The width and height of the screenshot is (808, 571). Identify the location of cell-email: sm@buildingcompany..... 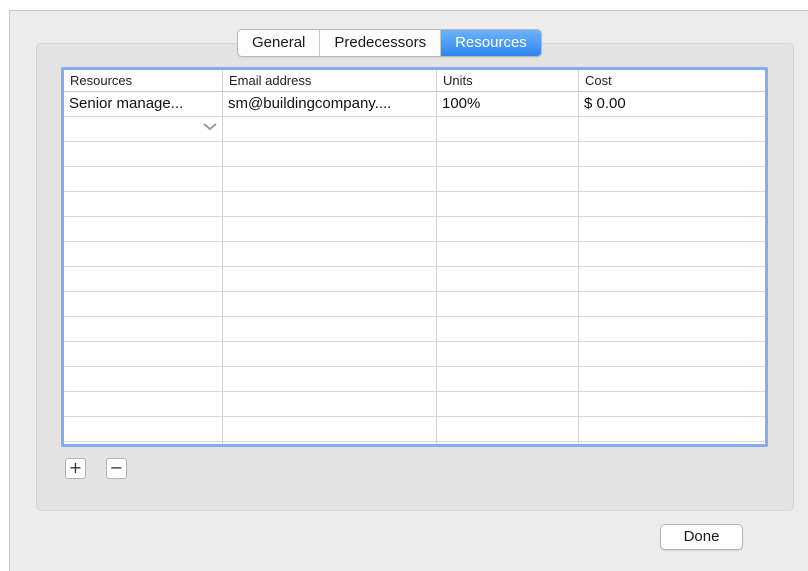
(329, 104).